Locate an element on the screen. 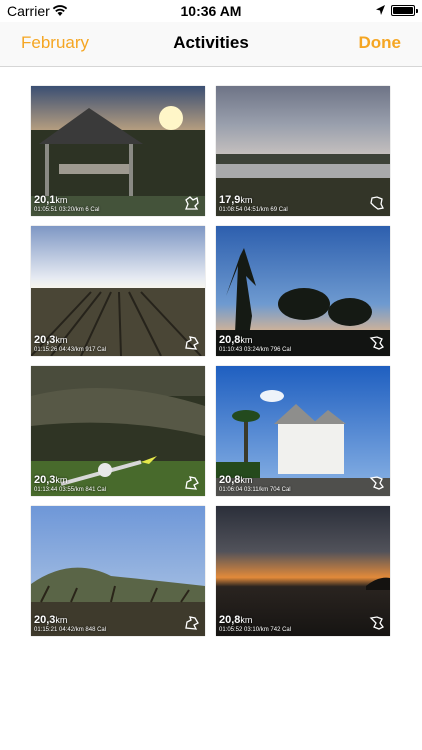 Image resolution: width=422 pixels, height=750 pixels. location-arrow-icon is located at coordinates (380, 10).